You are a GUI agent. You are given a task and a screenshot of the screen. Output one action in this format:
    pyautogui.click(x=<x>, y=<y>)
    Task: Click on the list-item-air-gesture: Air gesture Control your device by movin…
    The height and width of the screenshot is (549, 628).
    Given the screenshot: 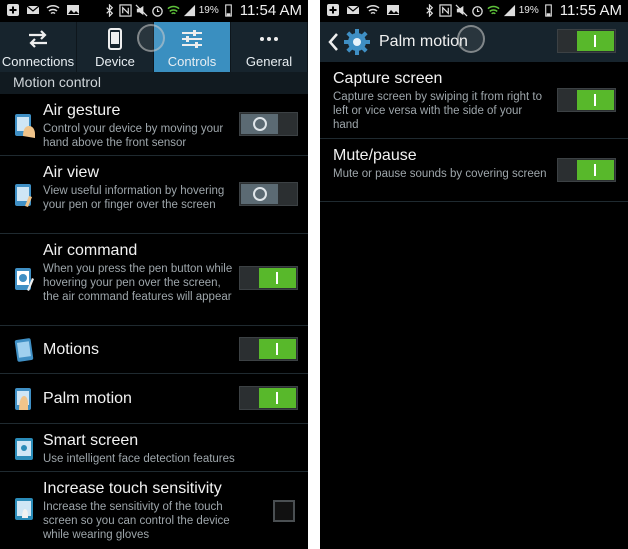 What is the action you would take?
    pyautogui.click(x=154, y=125)
    